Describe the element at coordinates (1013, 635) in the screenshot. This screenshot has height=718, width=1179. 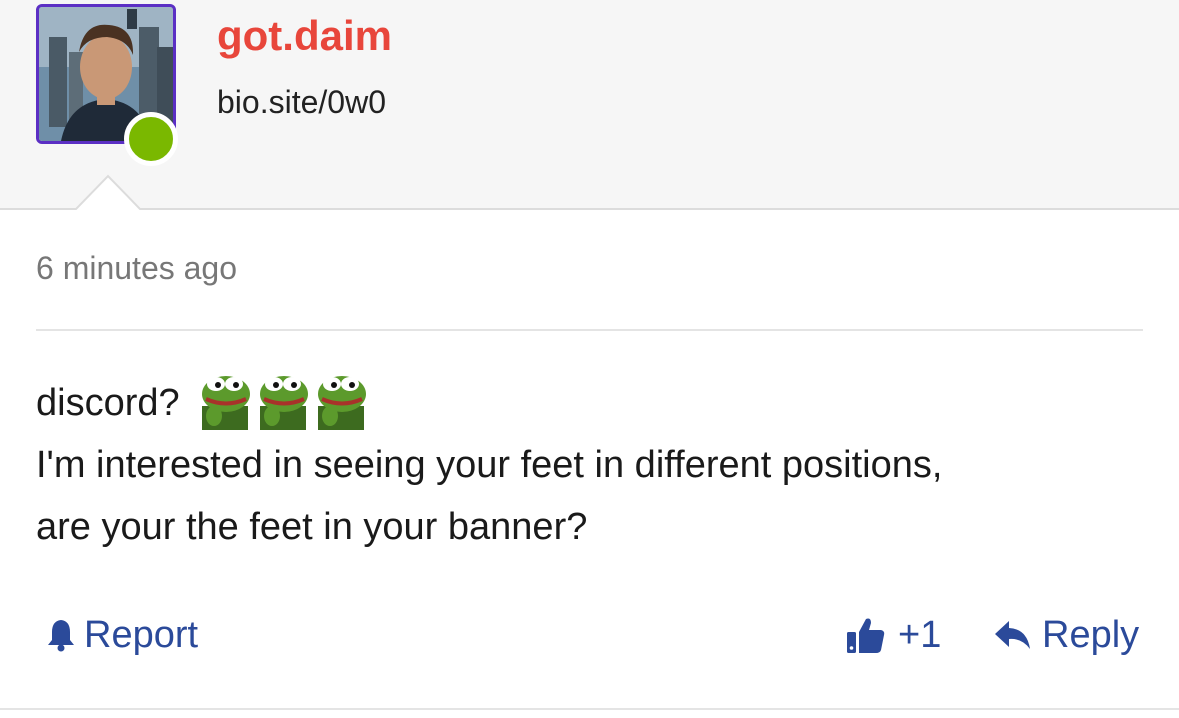
I see `reply-arrow-icon` at that location.